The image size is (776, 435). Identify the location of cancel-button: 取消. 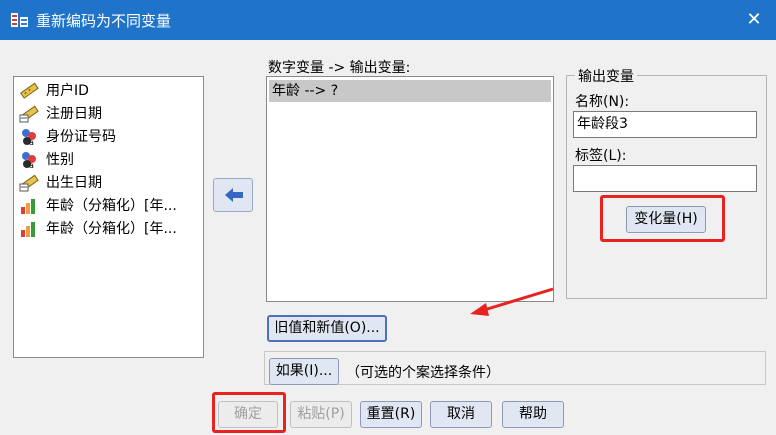
(461, 414).